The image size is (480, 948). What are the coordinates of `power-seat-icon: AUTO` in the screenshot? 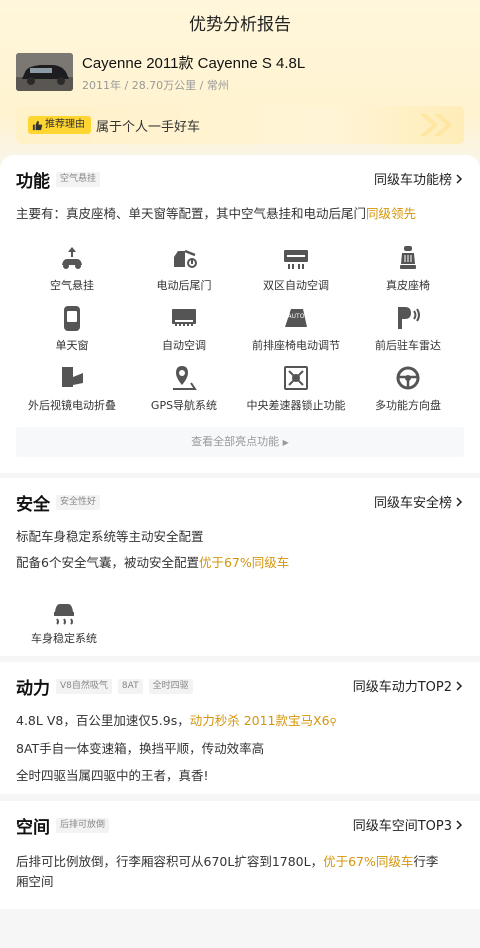 It's located at (296, 318).